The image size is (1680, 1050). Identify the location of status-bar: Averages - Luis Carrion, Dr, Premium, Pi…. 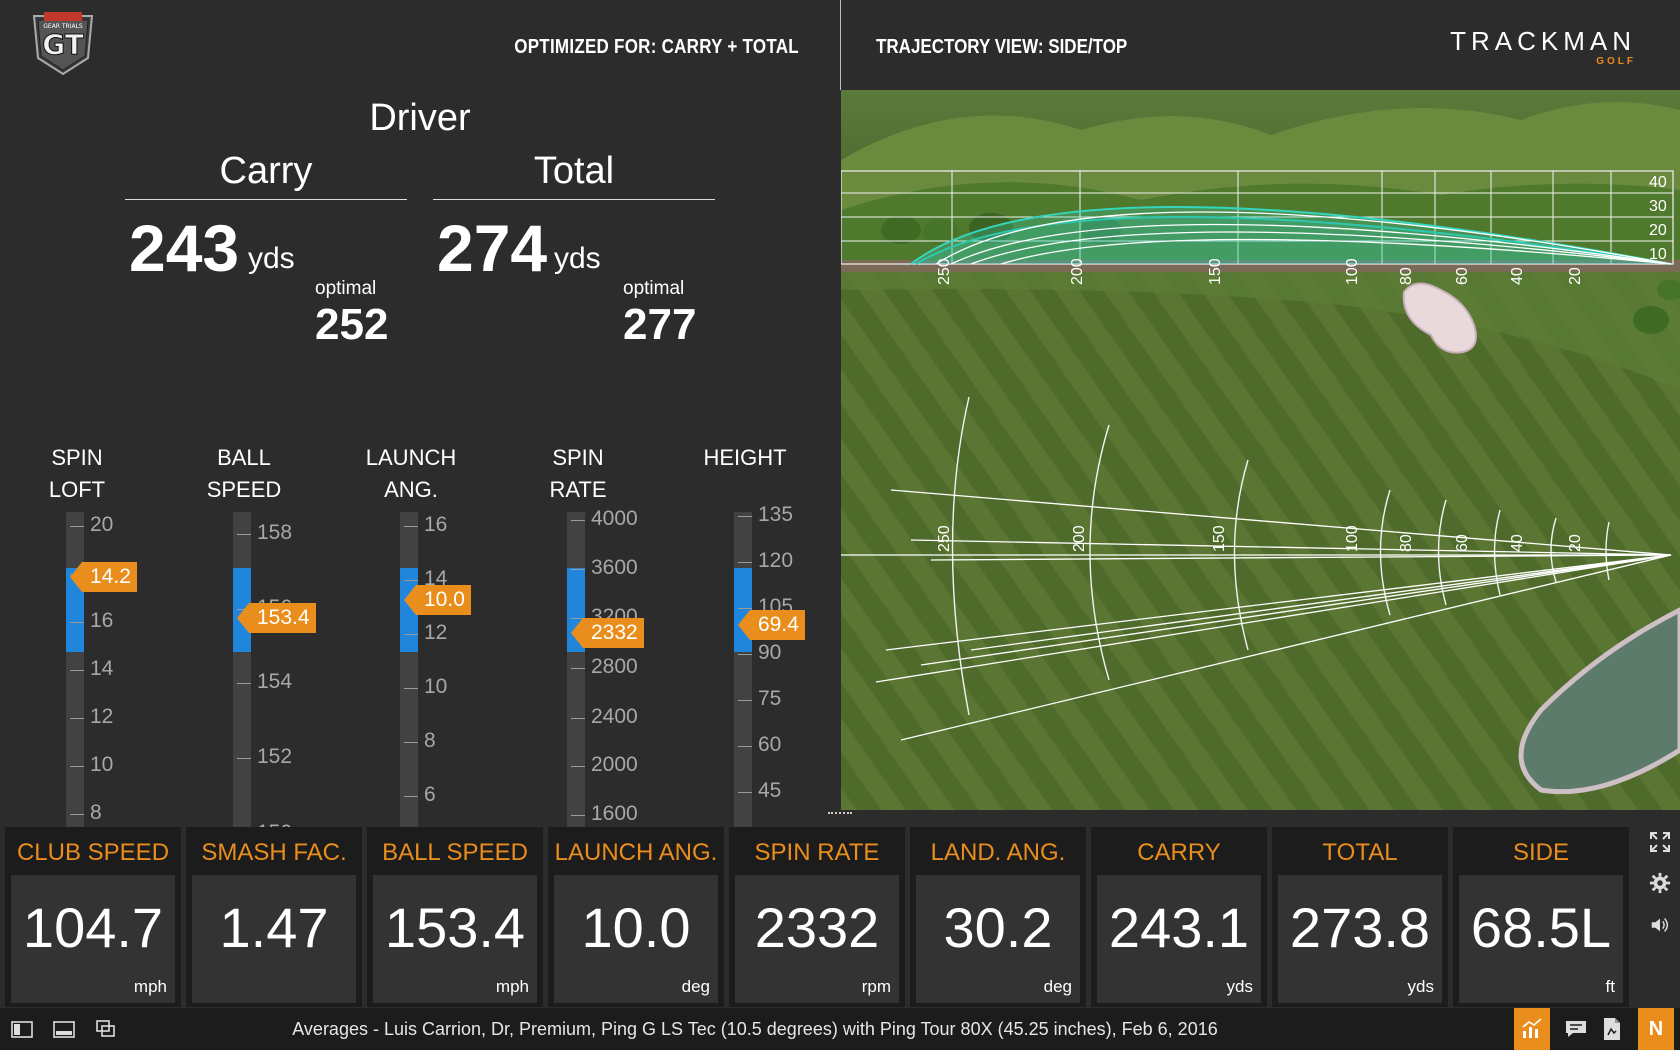
(840, 1029).